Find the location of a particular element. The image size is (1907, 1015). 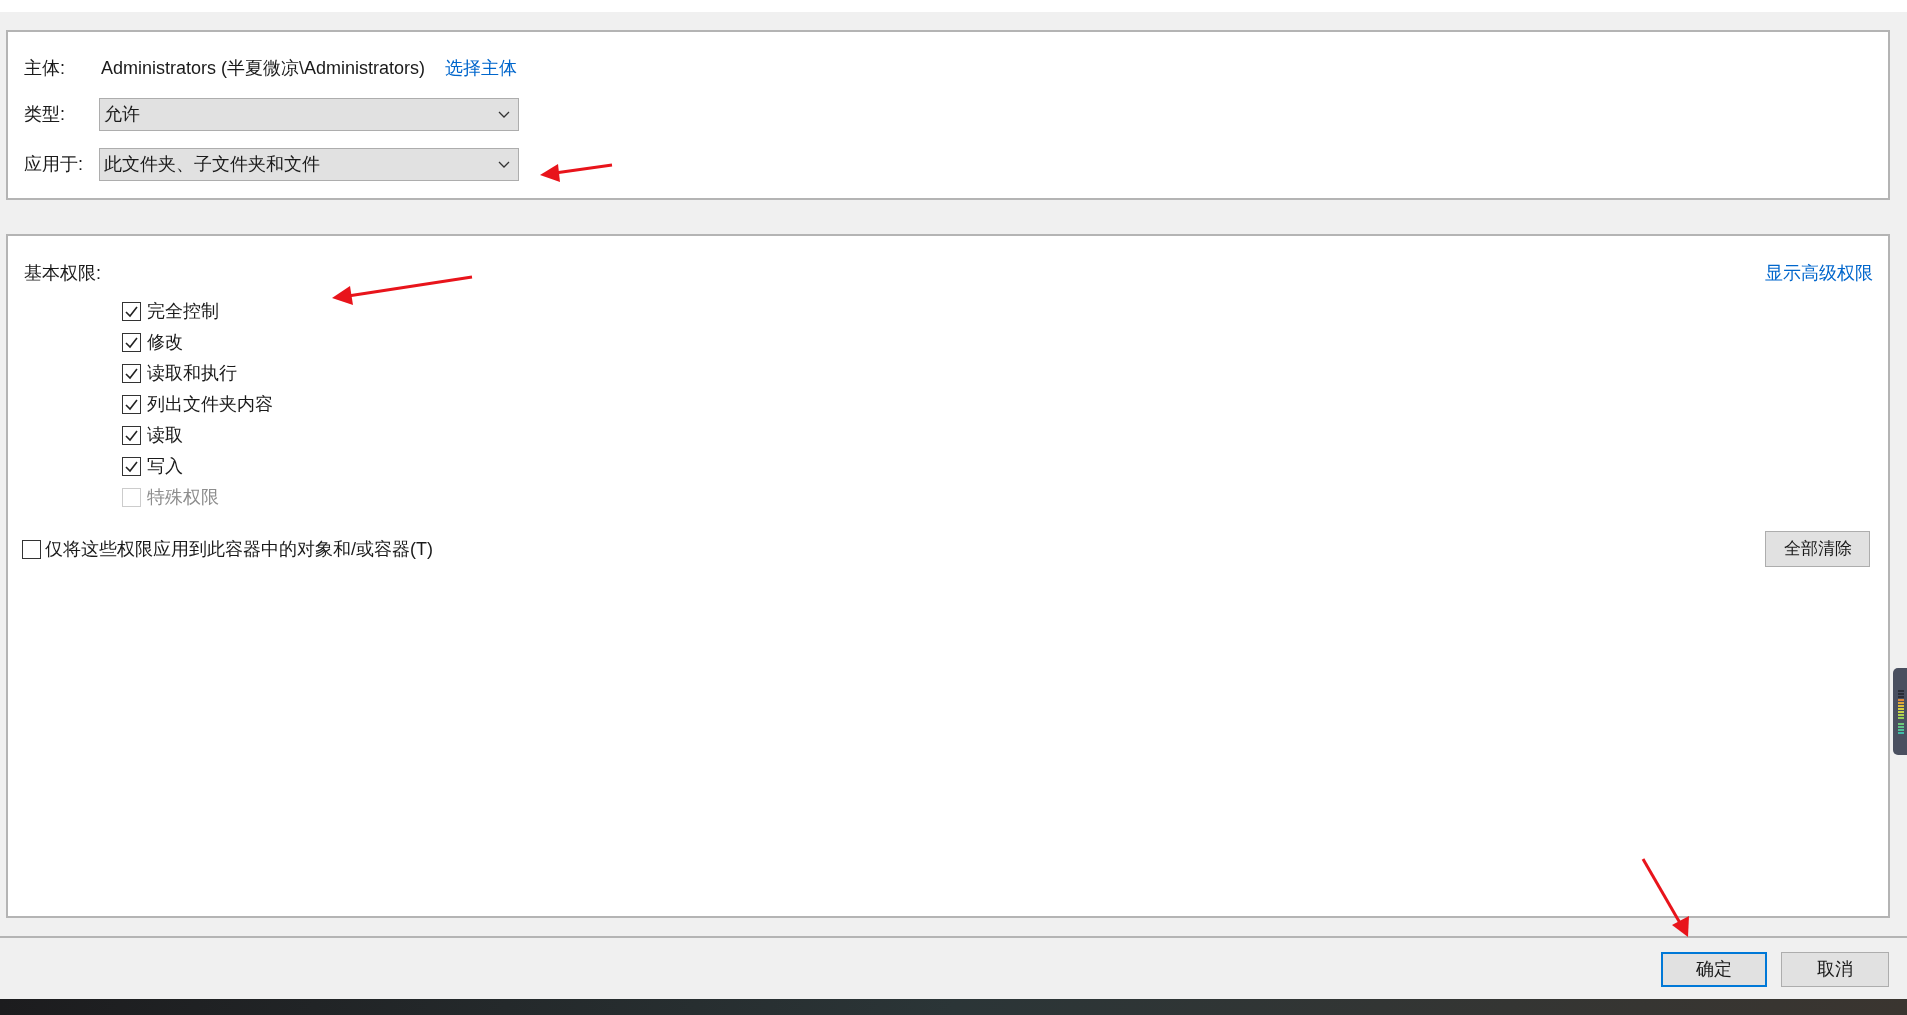

principal-value: Administrators (半夏微凉\Administrators) is located at coordinates (263, 68).